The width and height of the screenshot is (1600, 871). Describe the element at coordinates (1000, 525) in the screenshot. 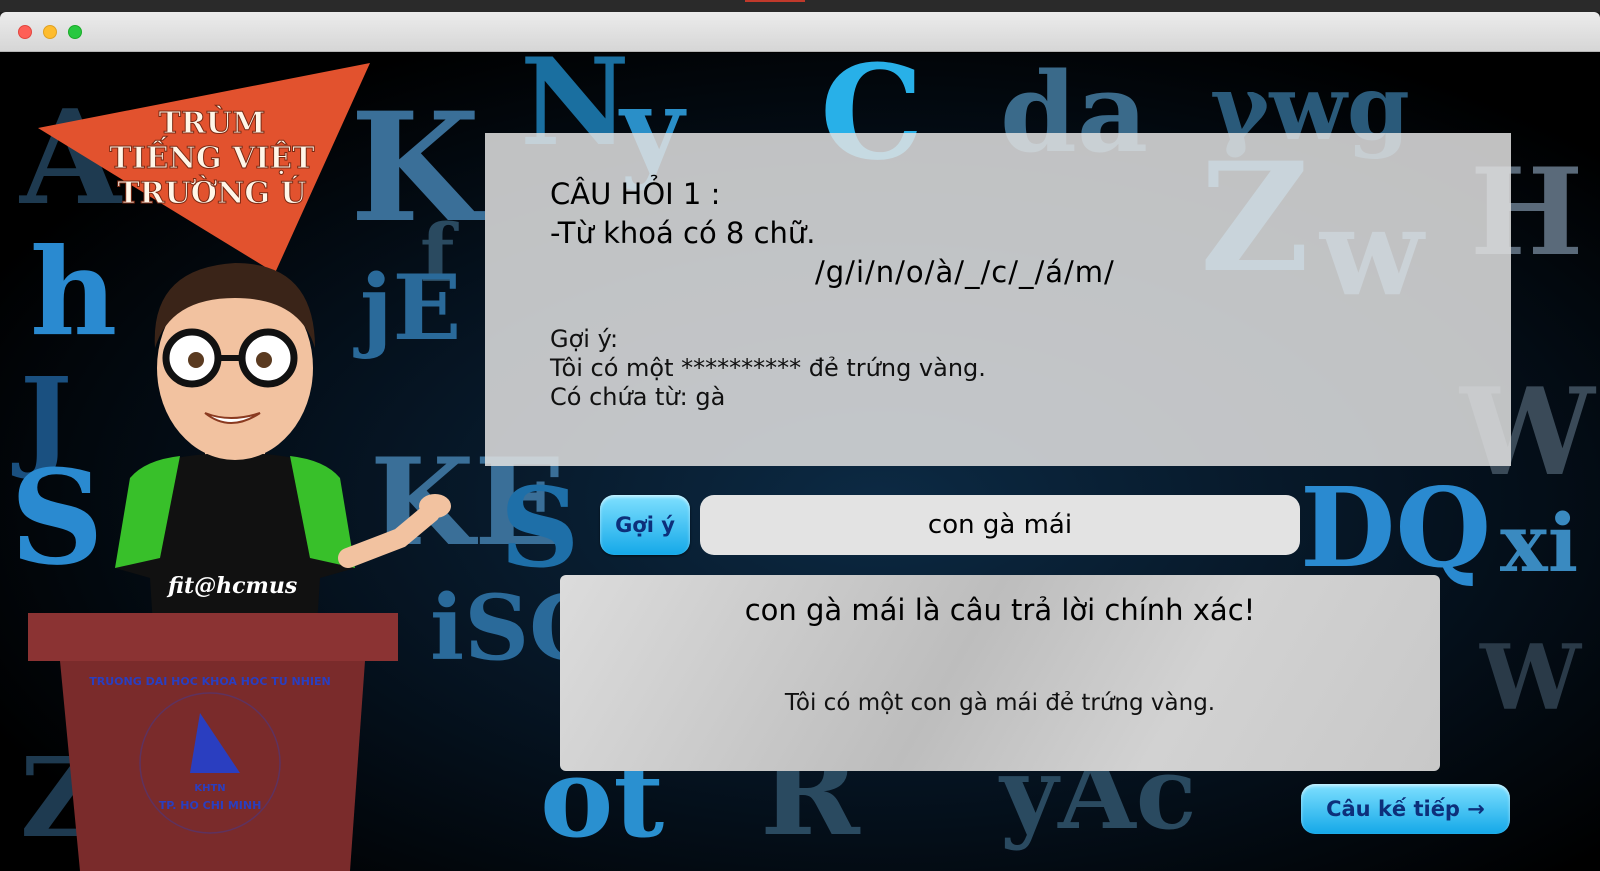

I see `answer-input` at that location.